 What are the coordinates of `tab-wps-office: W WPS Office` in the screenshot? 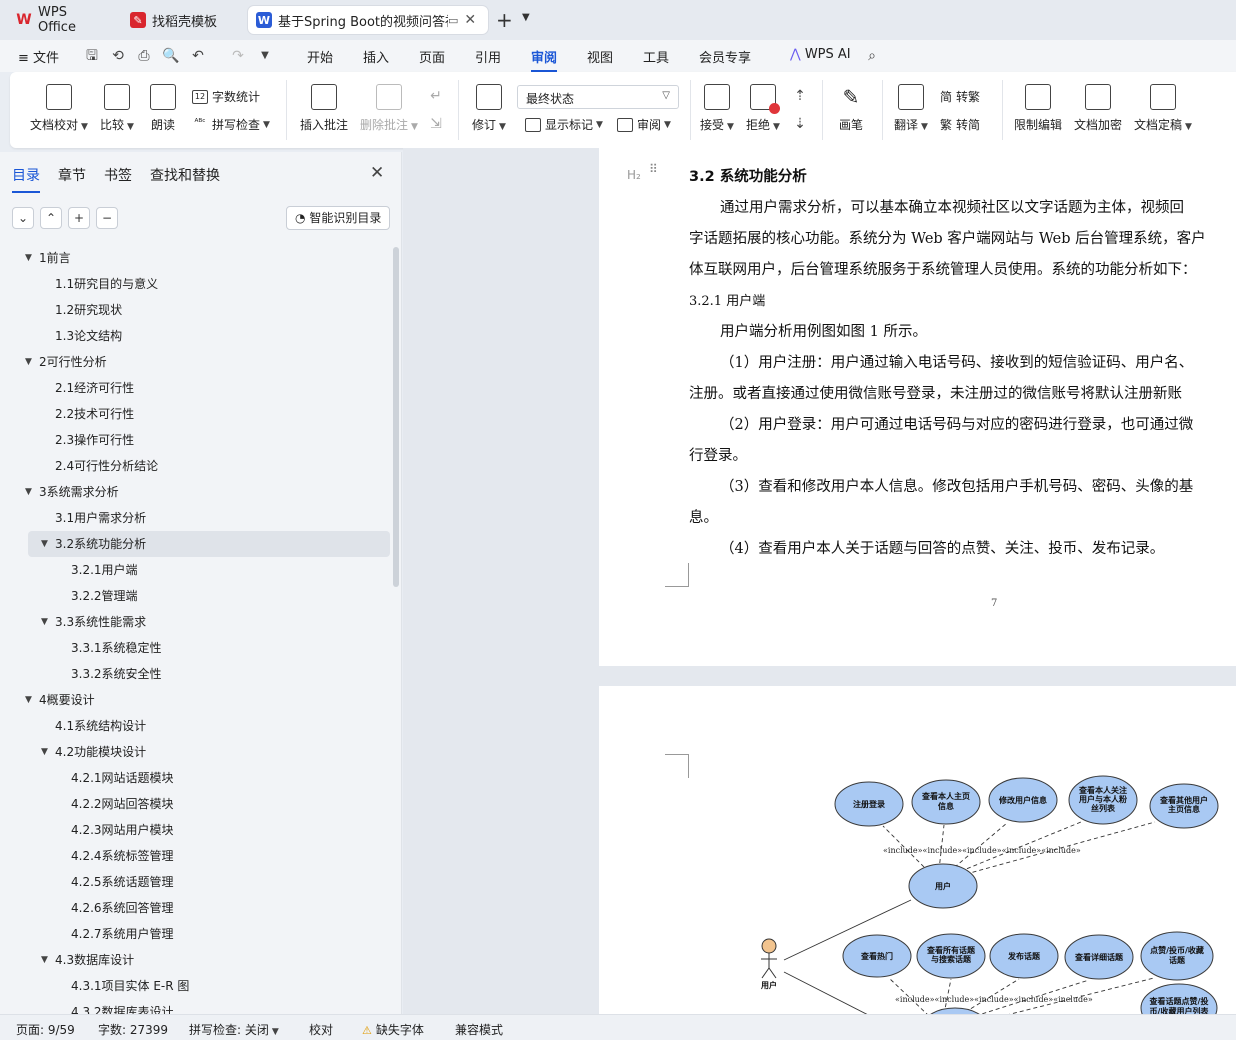 It's located at (62, 20).